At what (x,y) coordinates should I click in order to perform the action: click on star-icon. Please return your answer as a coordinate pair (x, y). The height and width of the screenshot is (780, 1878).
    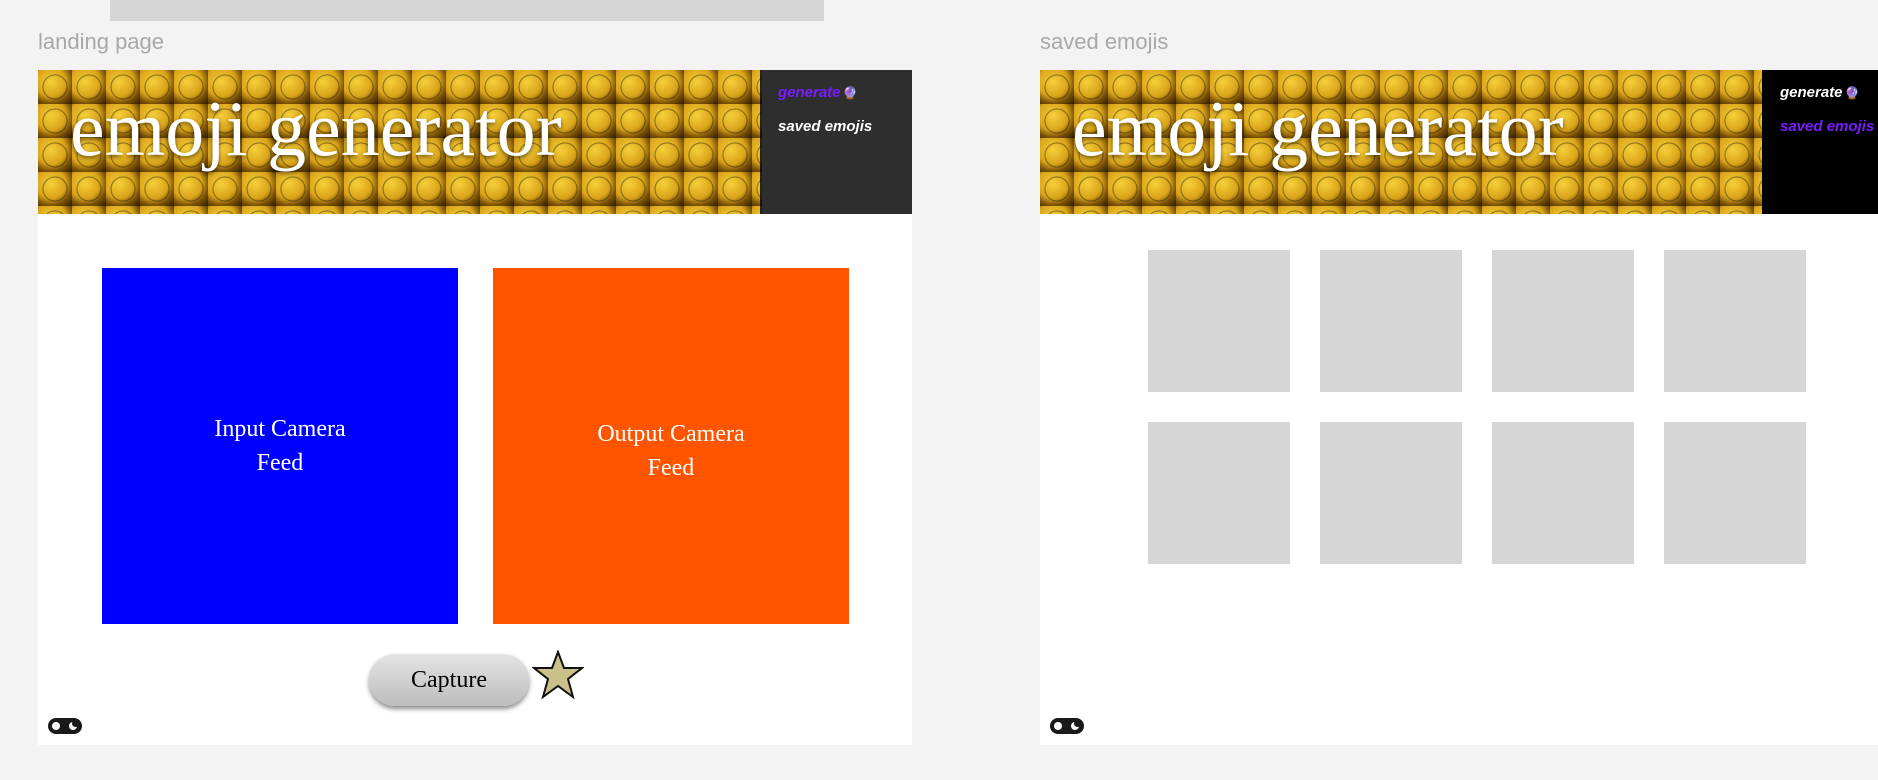
    Looking at the image, I should click on (558, 675).